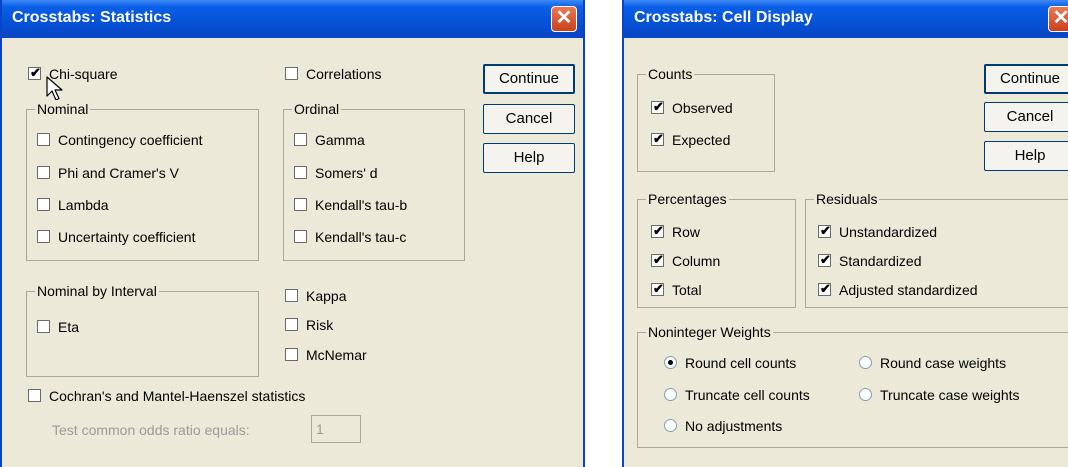 The image size is (1068, 467). What do you see at coordinates (151, 430) in the screenshot?
I see `odds-ratio-label: Test common odds ratio equals:` at bounding box center [151, 430].